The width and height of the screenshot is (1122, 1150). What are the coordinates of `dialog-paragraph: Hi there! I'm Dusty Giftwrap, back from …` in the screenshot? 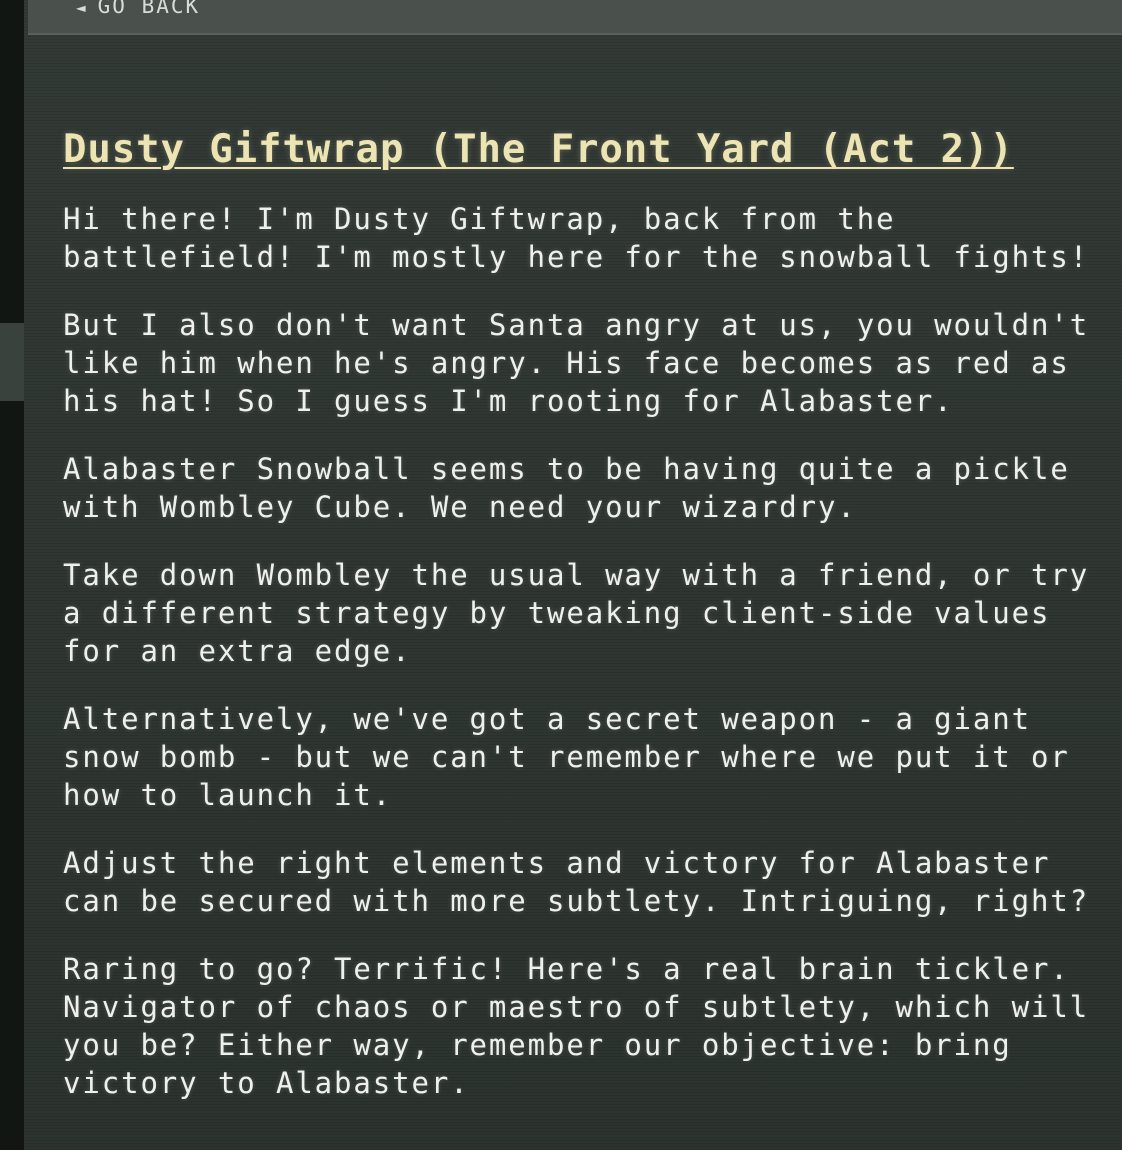 It's located at (576, 238).